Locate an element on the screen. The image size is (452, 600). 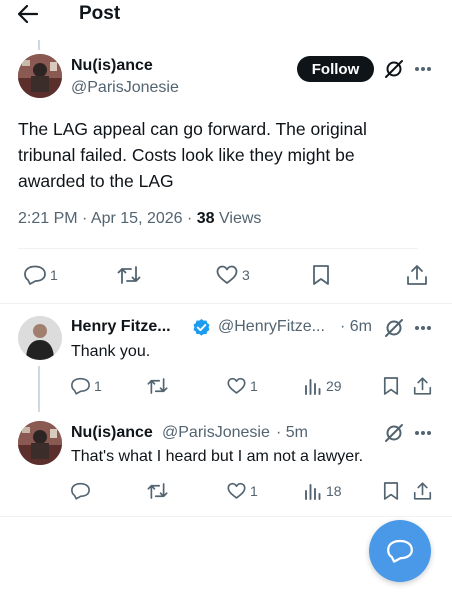
reply-bubble-icon is located at coordinates (400, 551).